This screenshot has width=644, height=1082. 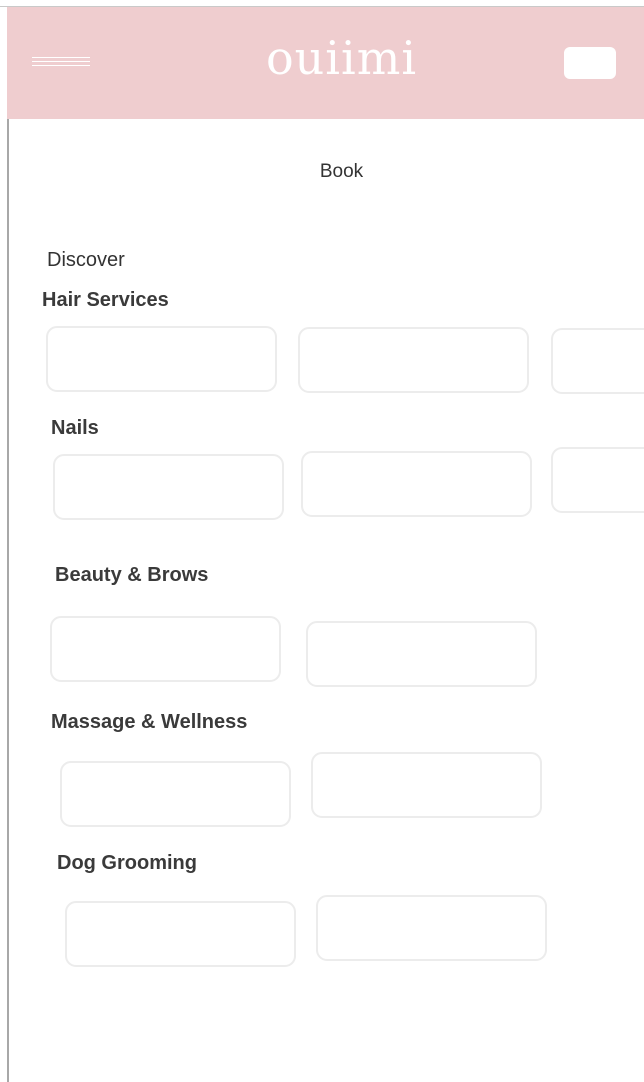 What do you see at coordinates (127, 863) in the screenshot?
I see `section-title-dog-grooming: Dog Grooming` at bounding box center [127, 863].